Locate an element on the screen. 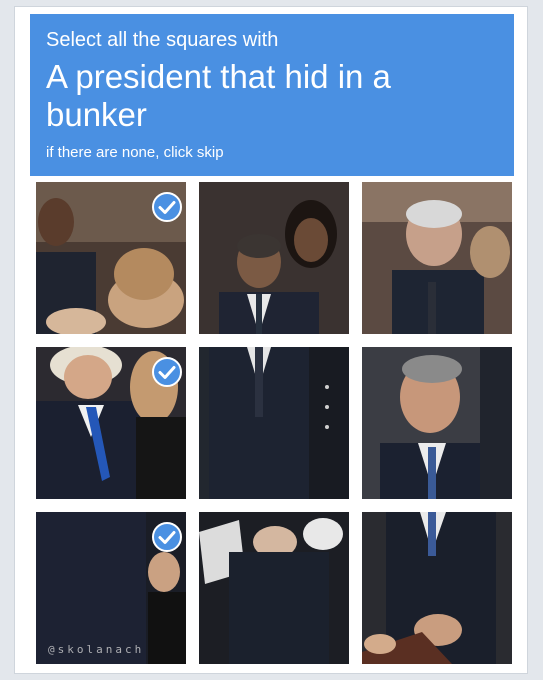 The width and height of the screenshot is (543, 680). grid-tile-r2c3 is located at coordinates (437, 423).